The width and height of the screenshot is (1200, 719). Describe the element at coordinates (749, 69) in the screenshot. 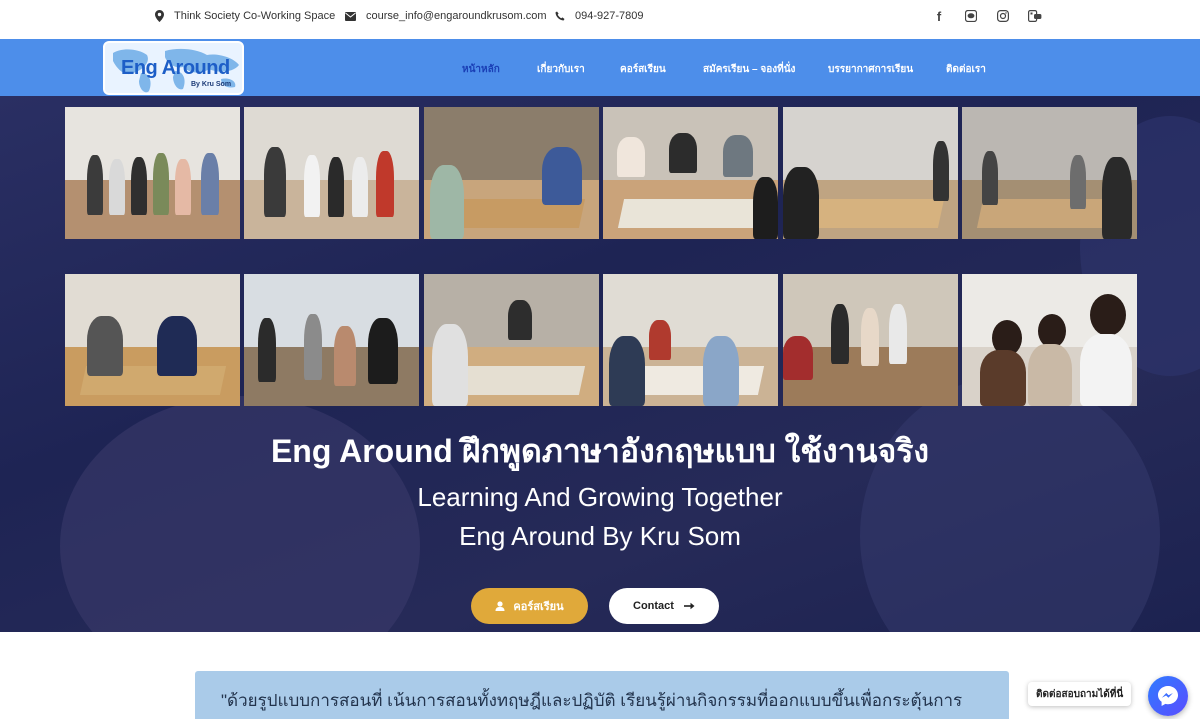

I see `nav-item-register: สมัครเรียน – จองที่นั่ง` at that location.